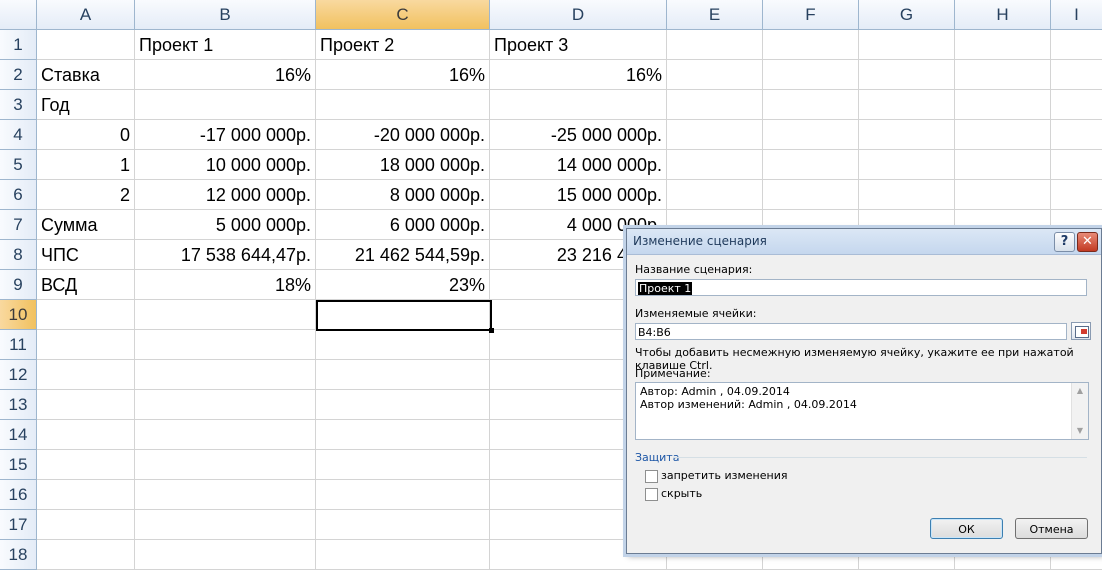 This screenshot has width=1102, height=570. I want to click on cell-a6: 2, so click(86, 195).